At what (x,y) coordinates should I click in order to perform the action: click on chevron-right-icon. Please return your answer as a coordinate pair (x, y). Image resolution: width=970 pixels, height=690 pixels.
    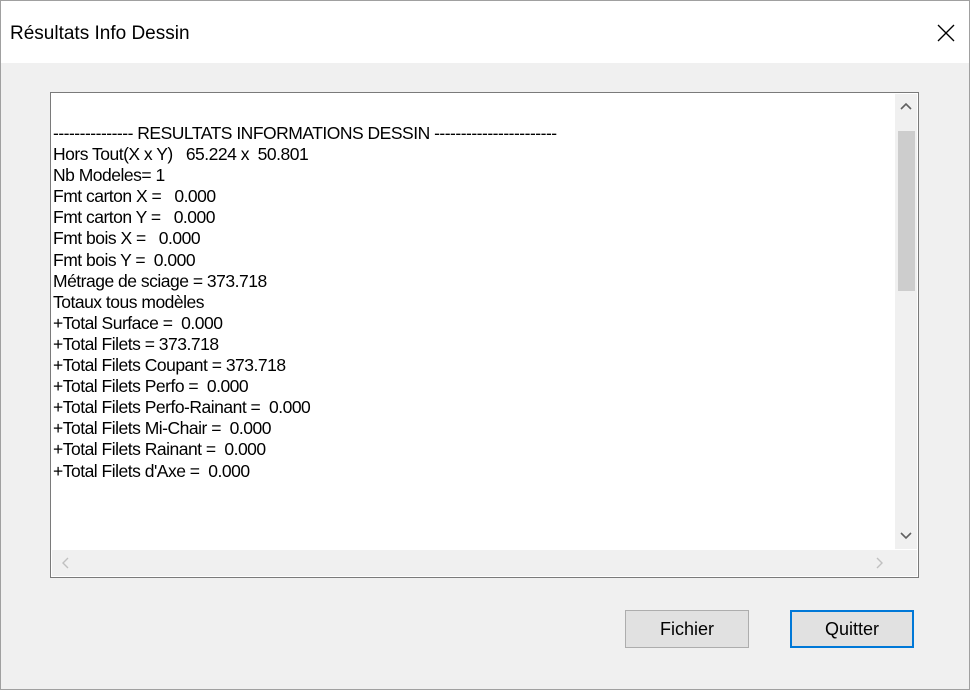
    Looking at the image, I should click on (879, 563).